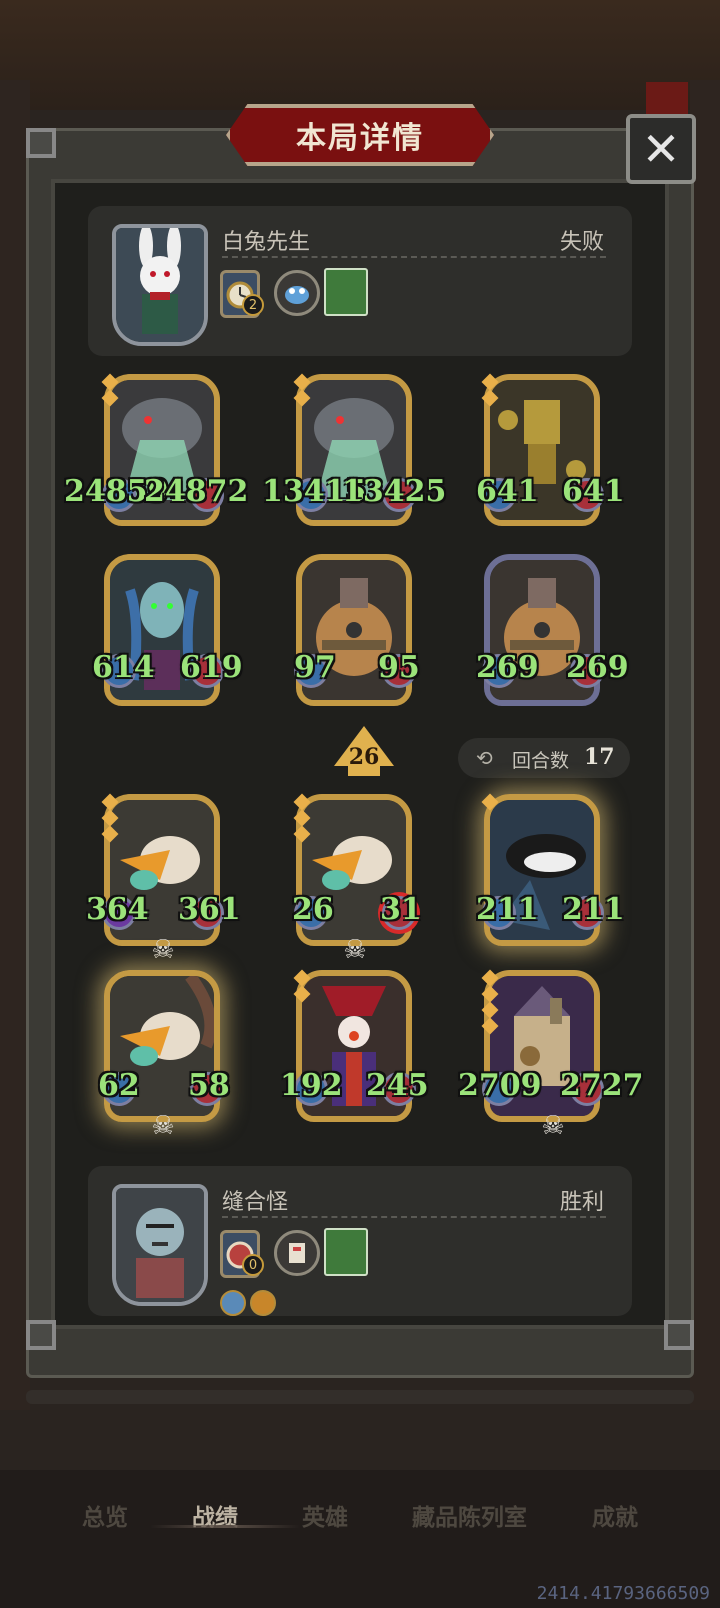 This screenshot has height=1608, width=720. Describe the element at coordinates (119, 1085) in the screenshot. I see `attack-value: 62` at that location.